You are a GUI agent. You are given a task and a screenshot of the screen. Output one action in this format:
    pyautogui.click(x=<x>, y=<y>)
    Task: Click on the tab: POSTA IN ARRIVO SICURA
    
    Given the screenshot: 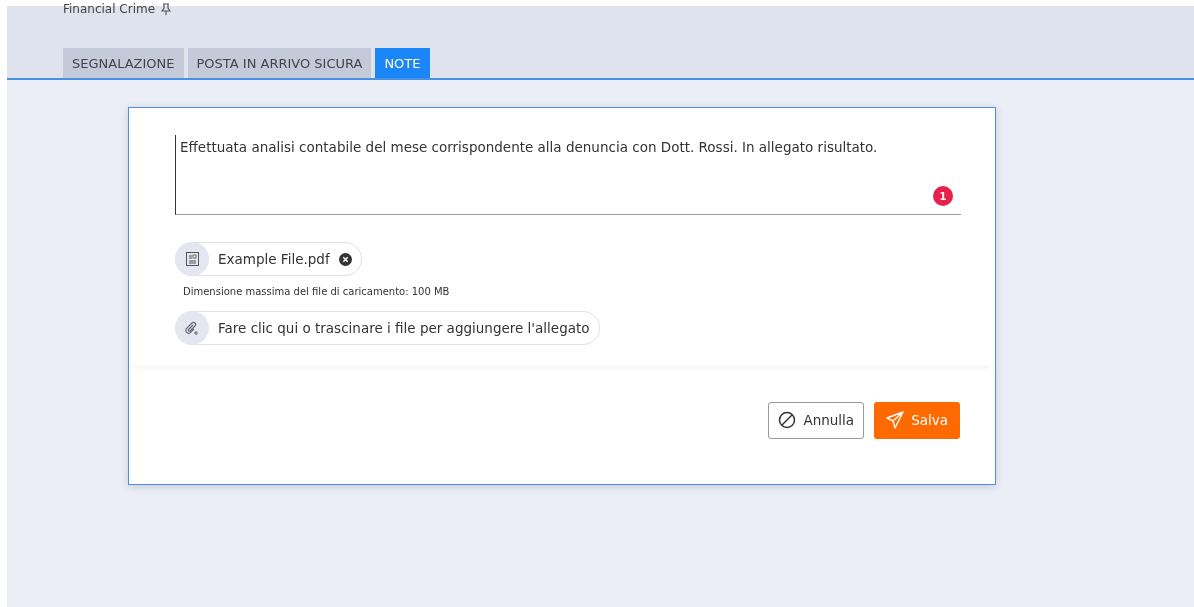 What is the action you would take?
    pyautogui.click(x=279, y=63)
    